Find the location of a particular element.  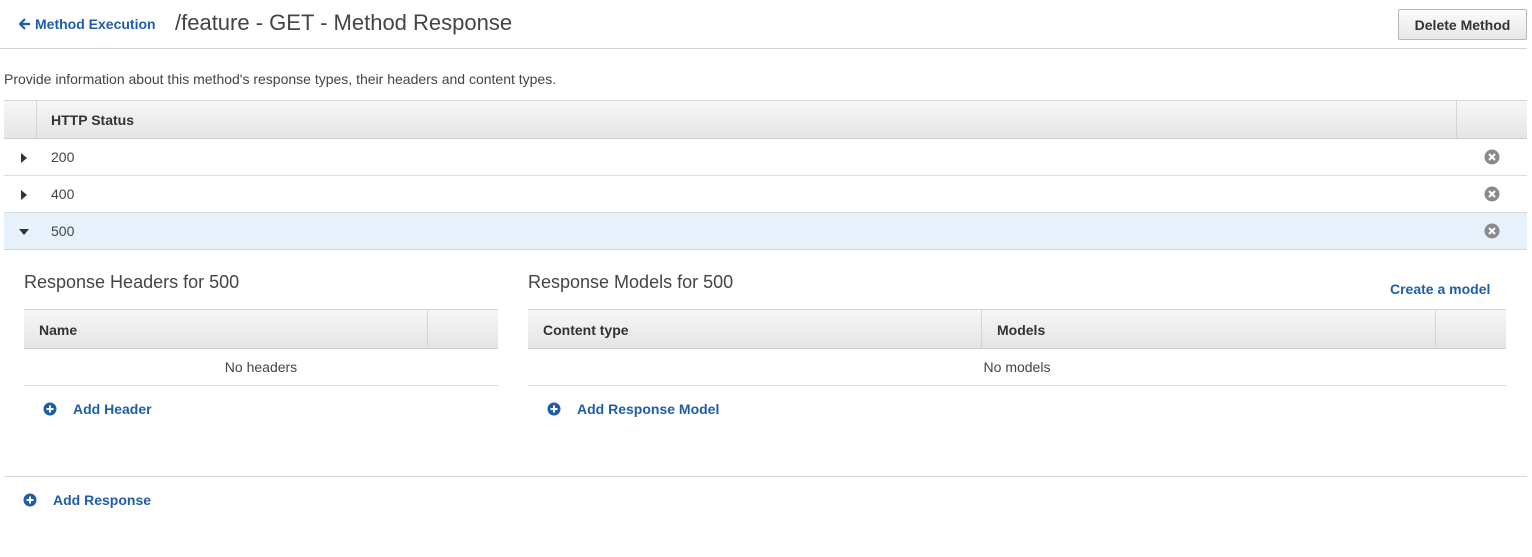

add-response-model-label: Add Response Model is located at coordinates (648, 409).